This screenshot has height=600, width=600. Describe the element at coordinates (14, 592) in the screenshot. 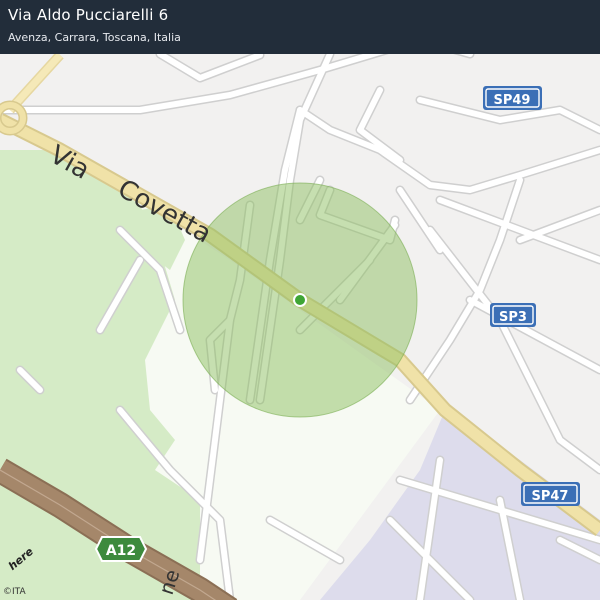

I see `map-copyright: ©ITA` at that location.